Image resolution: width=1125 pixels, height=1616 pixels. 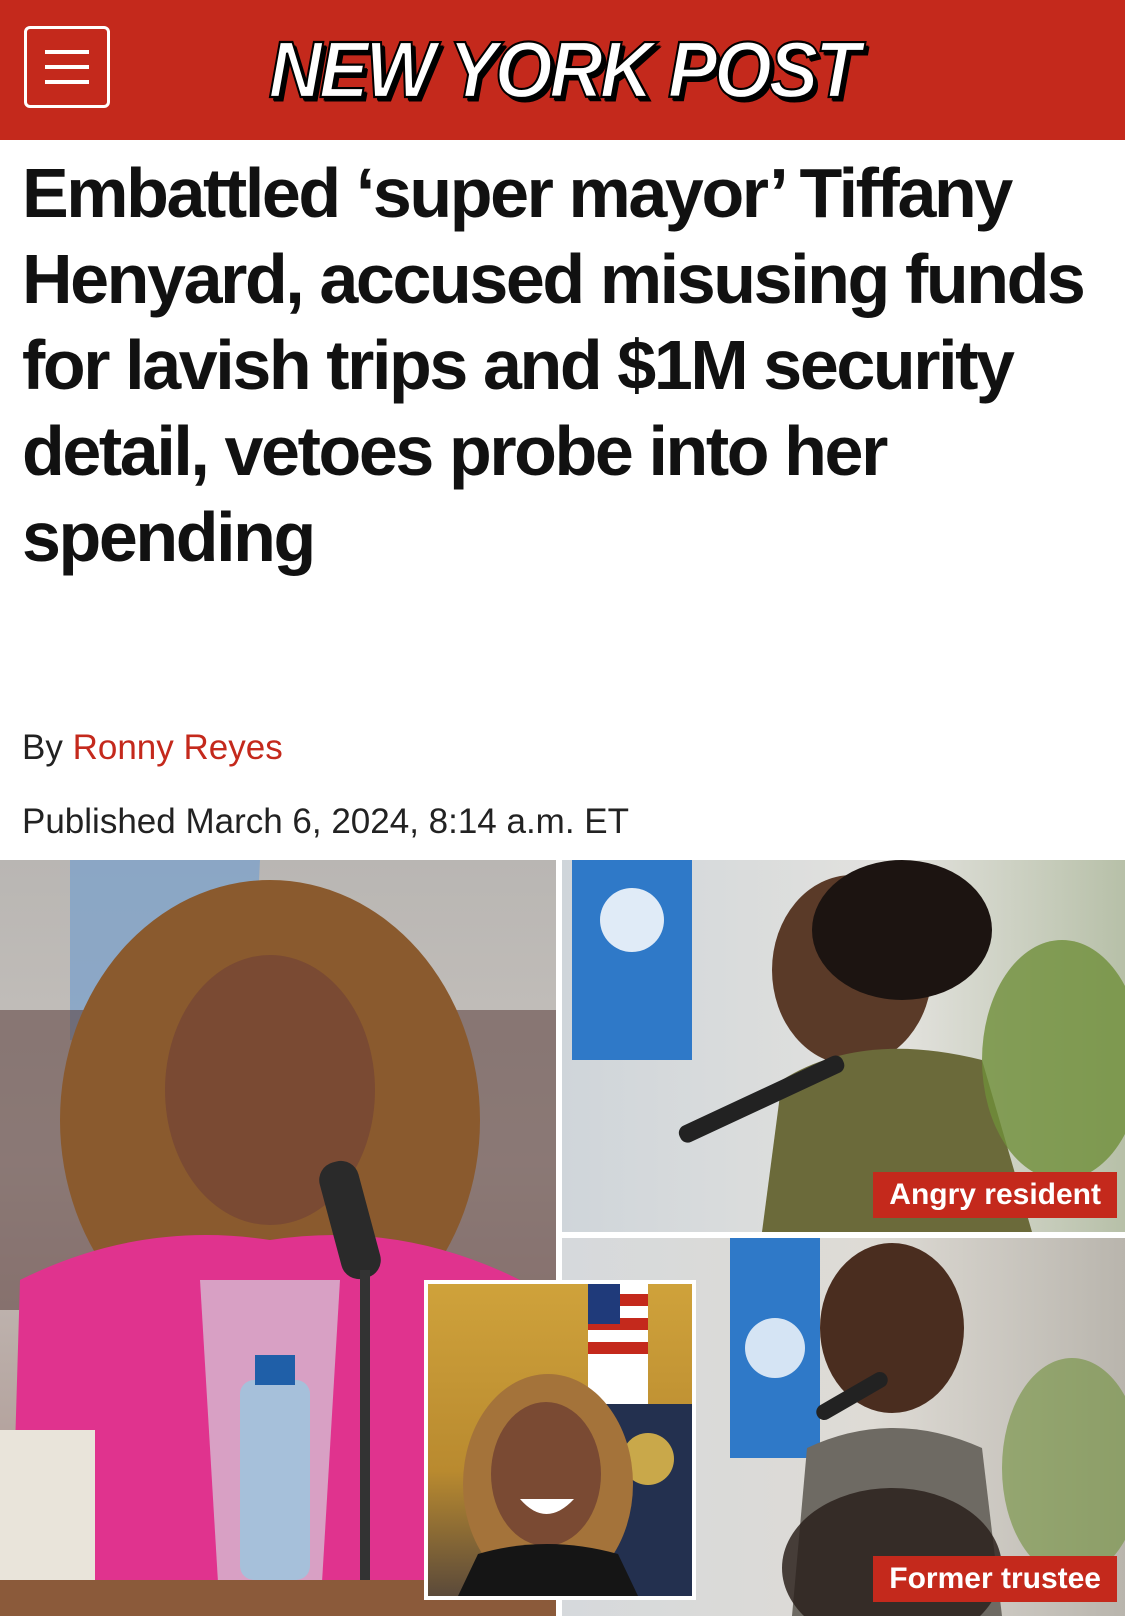 What do you see at coordinates (42, 747) in the screenshot?
I see `byline-prefix: By` at bounding box center [42, 747].